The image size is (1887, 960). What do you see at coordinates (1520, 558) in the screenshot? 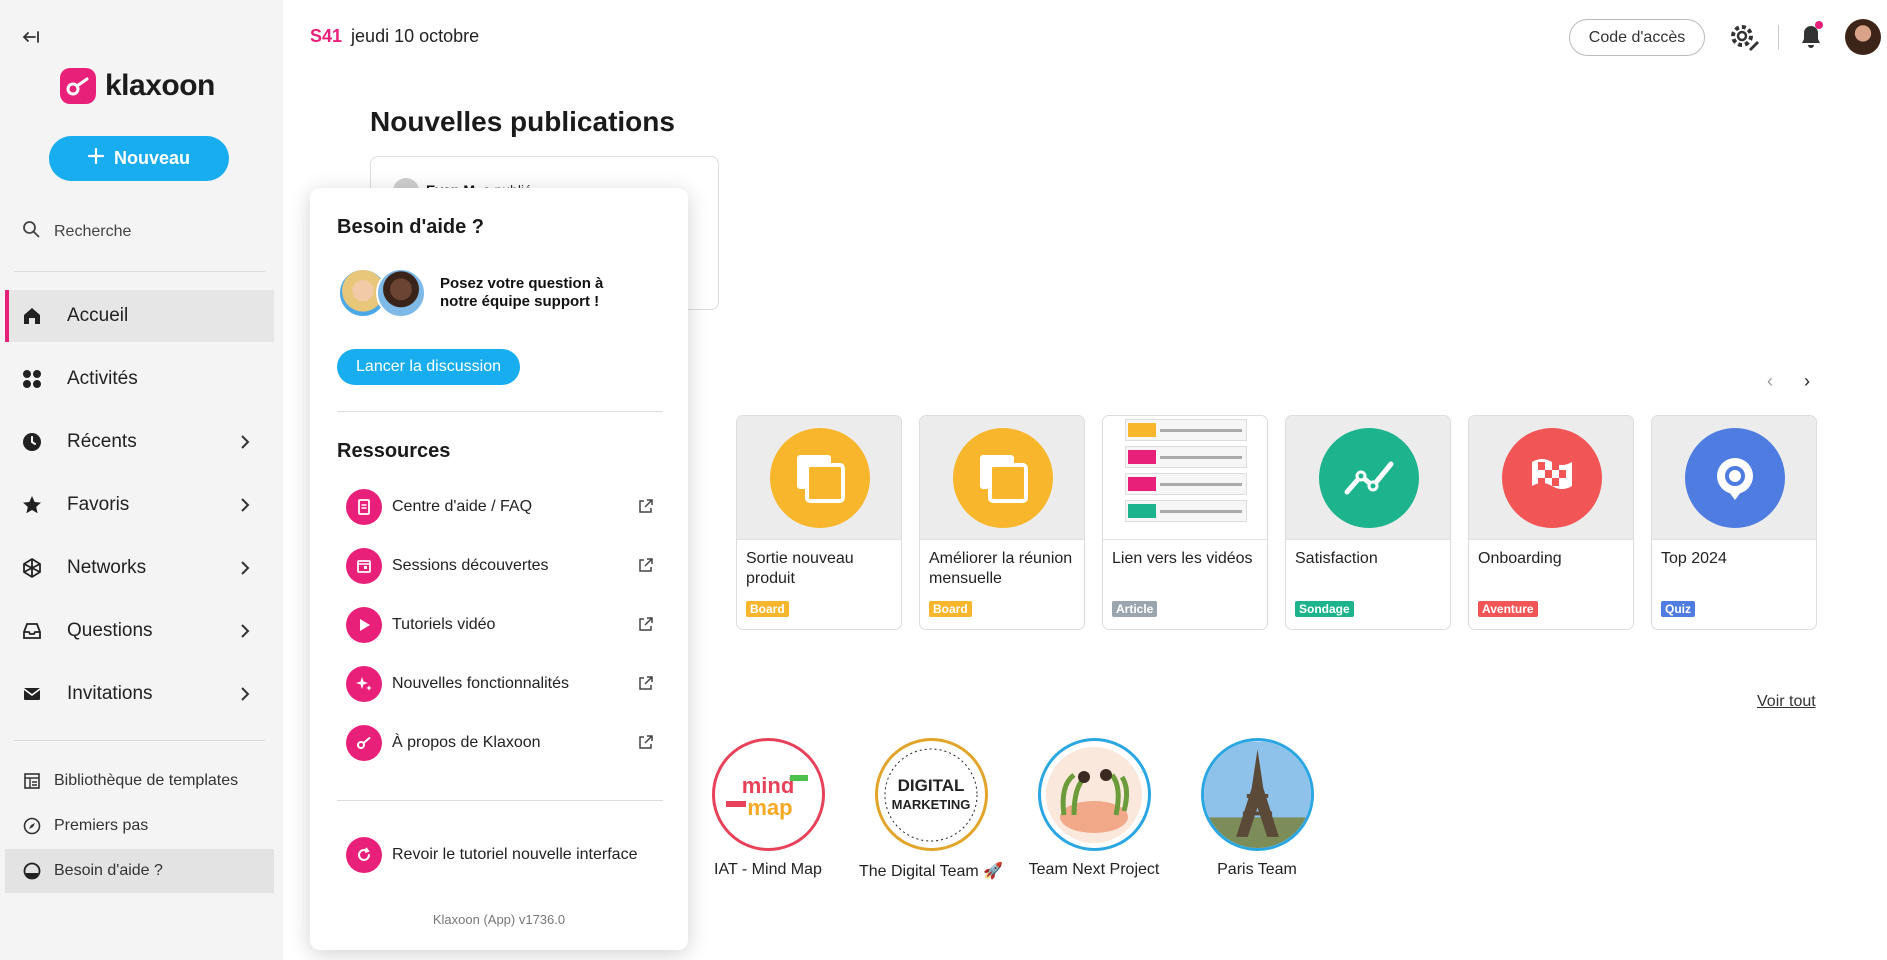
I see `activity-title: Onboarding` at bounding box center [1520, 558].